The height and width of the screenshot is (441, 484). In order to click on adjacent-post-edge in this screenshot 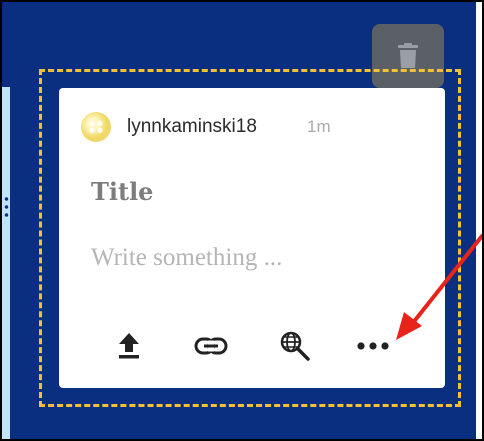, I will do `click(6, 263)`.